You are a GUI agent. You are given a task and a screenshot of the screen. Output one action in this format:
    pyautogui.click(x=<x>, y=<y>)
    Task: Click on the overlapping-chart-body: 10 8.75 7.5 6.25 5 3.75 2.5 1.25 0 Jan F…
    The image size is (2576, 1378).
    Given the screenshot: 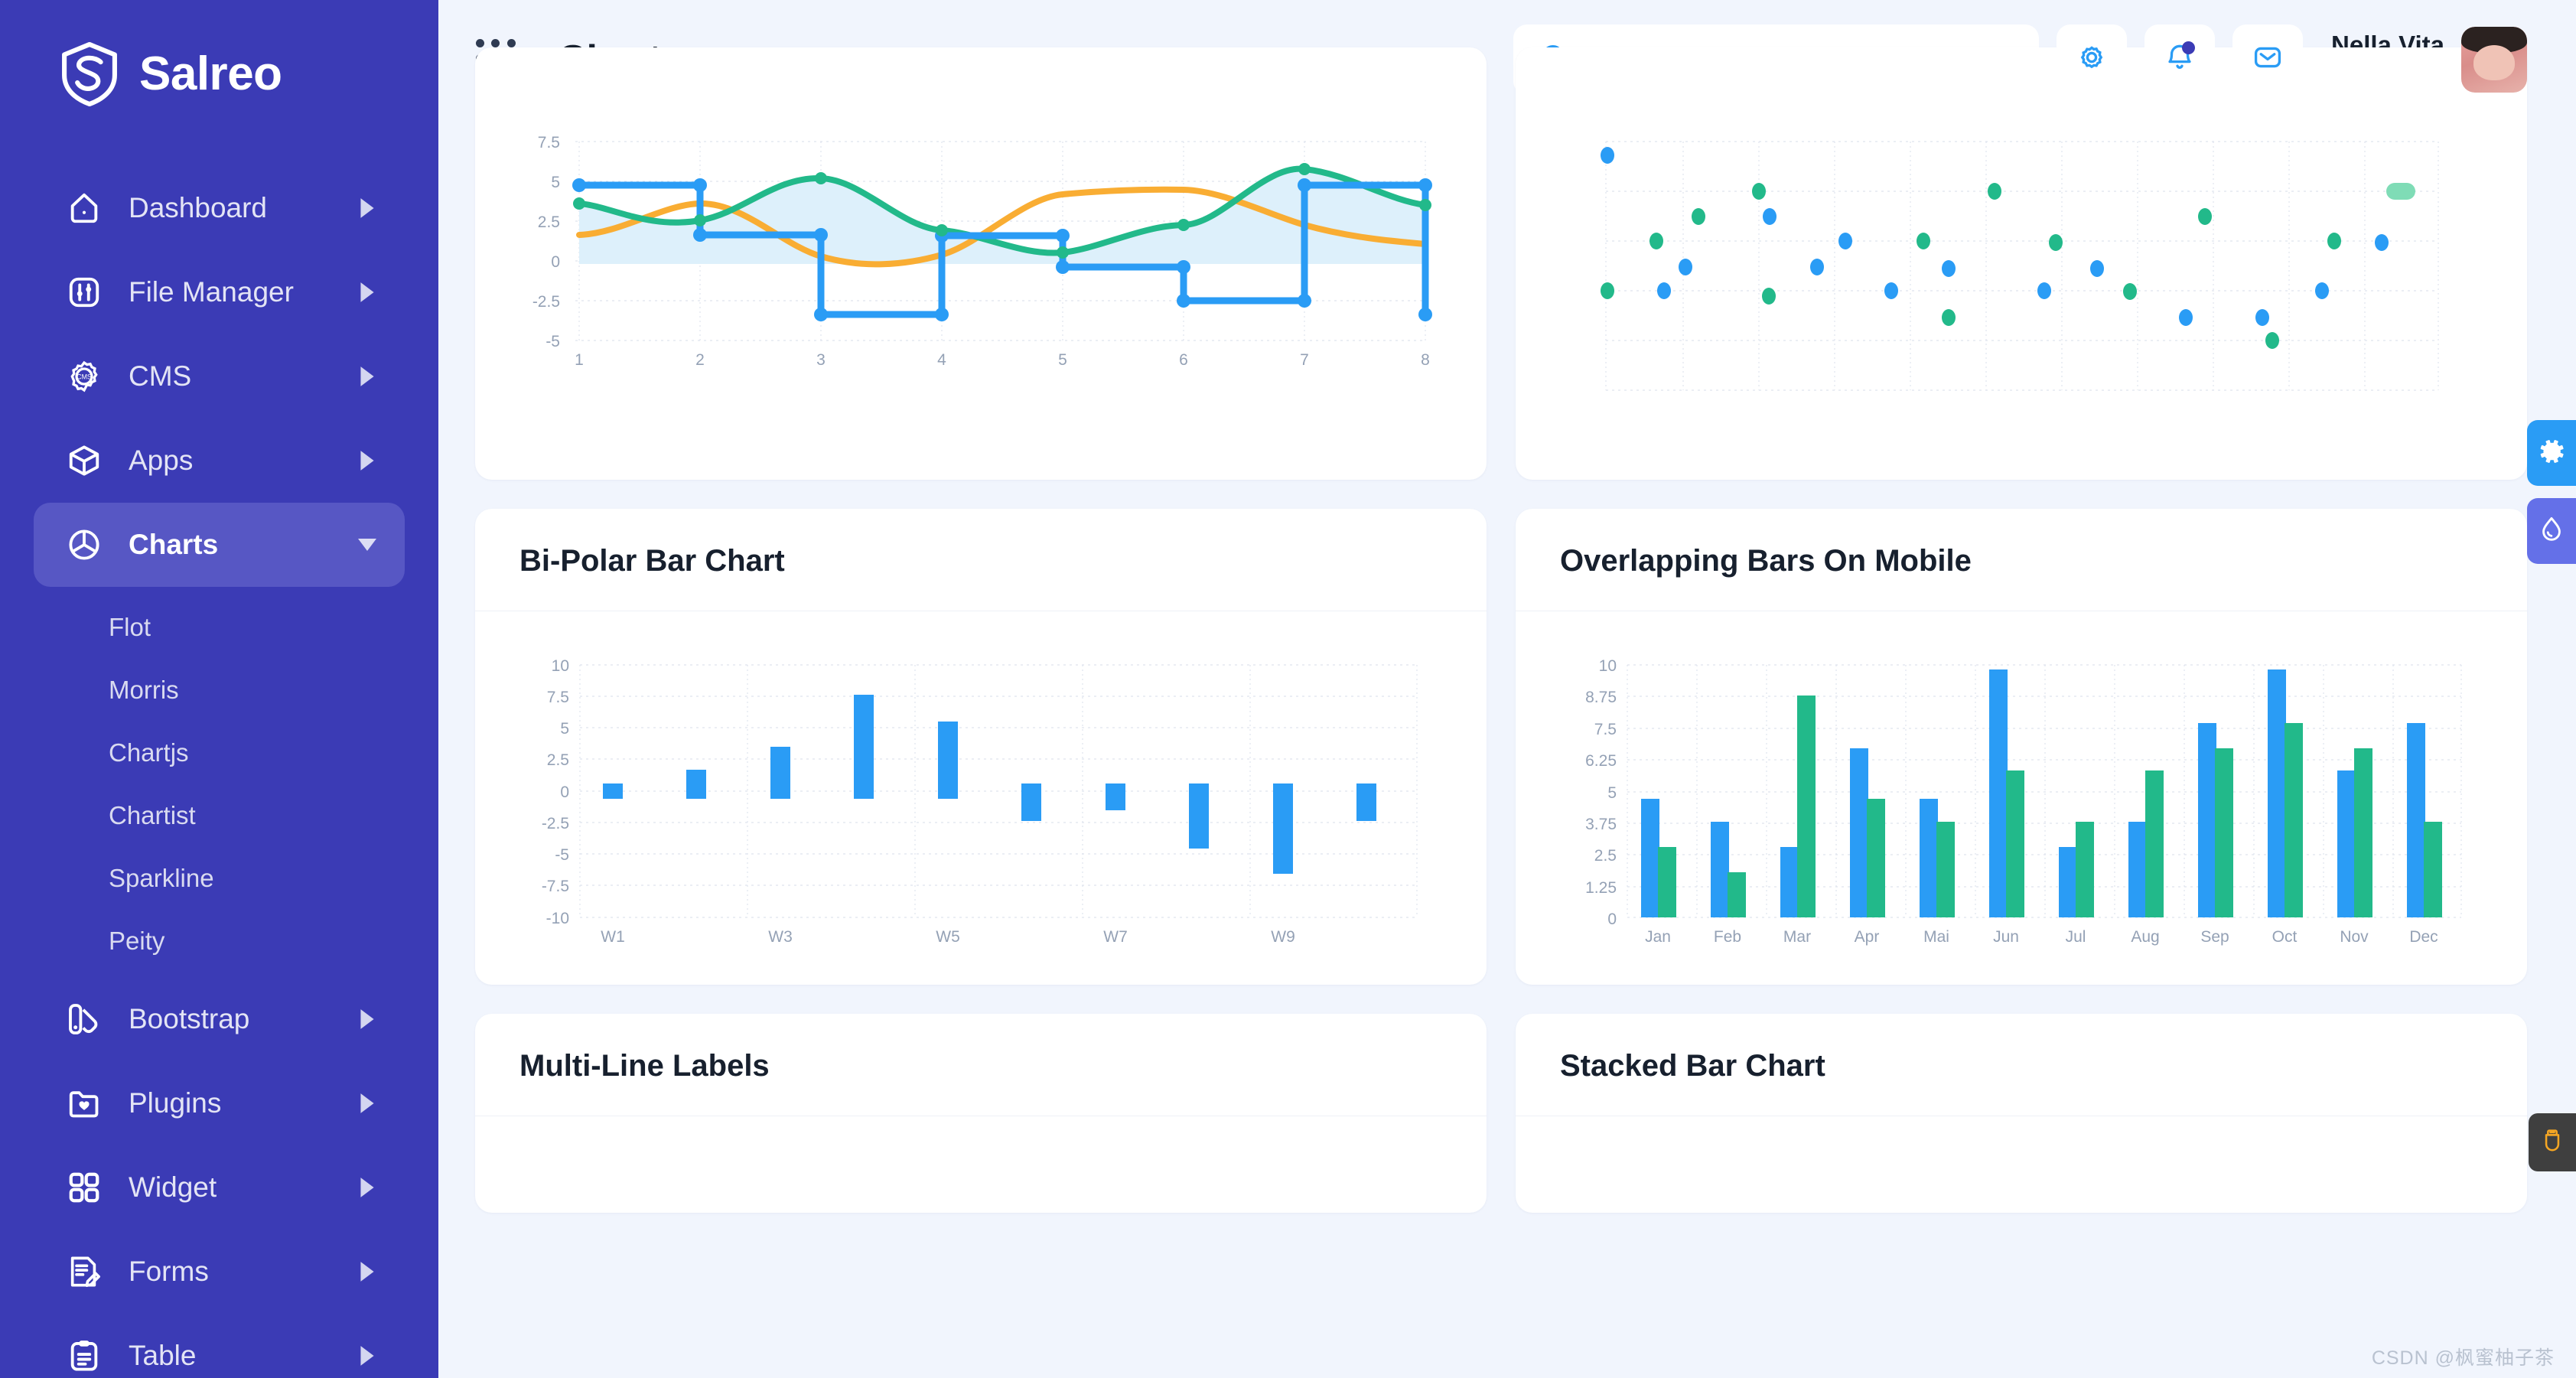 What is the action you would take?
    pyautogui.click(x=2022, y=798)
    